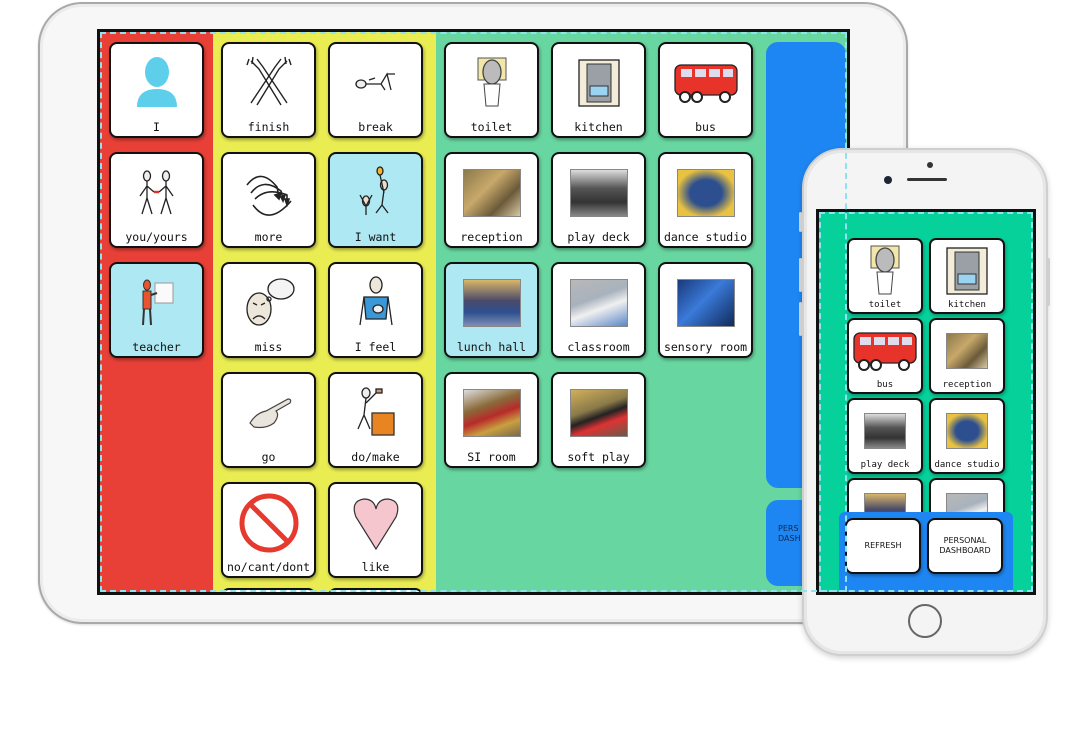 This screenshot has width=1088, height=751. I want to click on symbol-tile-classroom: classroom, so click(598, 310).